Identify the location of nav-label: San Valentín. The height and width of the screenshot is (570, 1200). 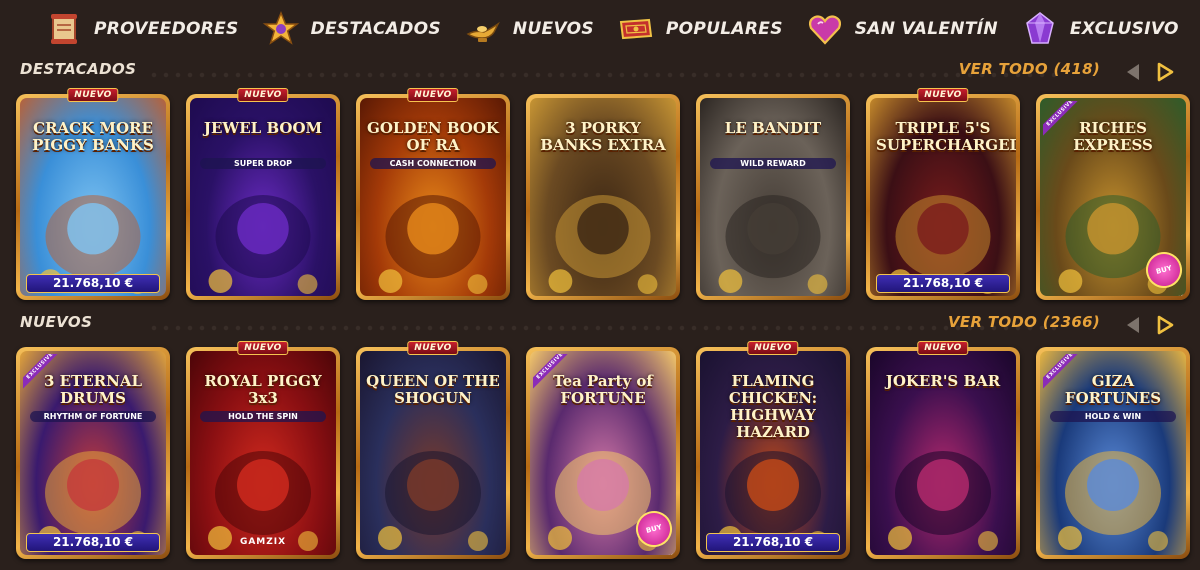
(926, 29).